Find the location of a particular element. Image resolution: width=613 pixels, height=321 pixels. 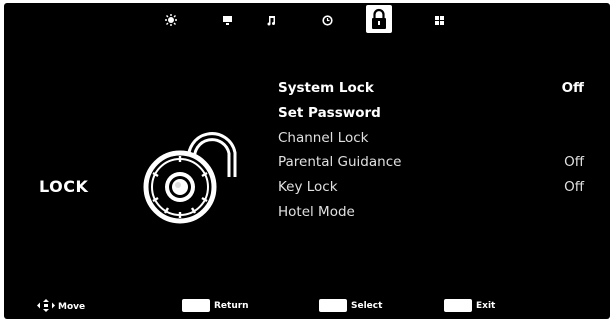

tab-sound is located at coordinates (271, 20).